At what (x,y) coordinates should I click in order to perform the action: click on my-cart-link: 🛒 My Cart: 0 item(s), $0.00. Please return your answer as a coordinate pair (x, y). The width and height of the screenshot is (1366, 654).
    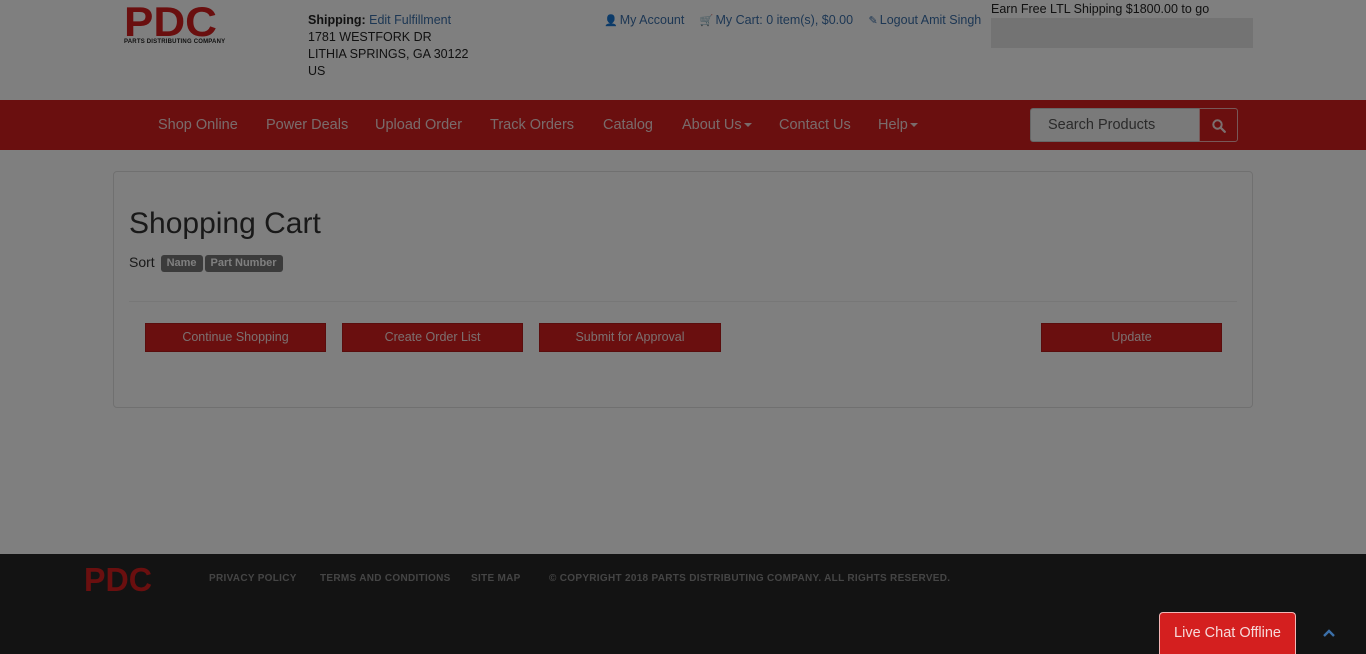
    Looking at the image, I should click on (779, 20).